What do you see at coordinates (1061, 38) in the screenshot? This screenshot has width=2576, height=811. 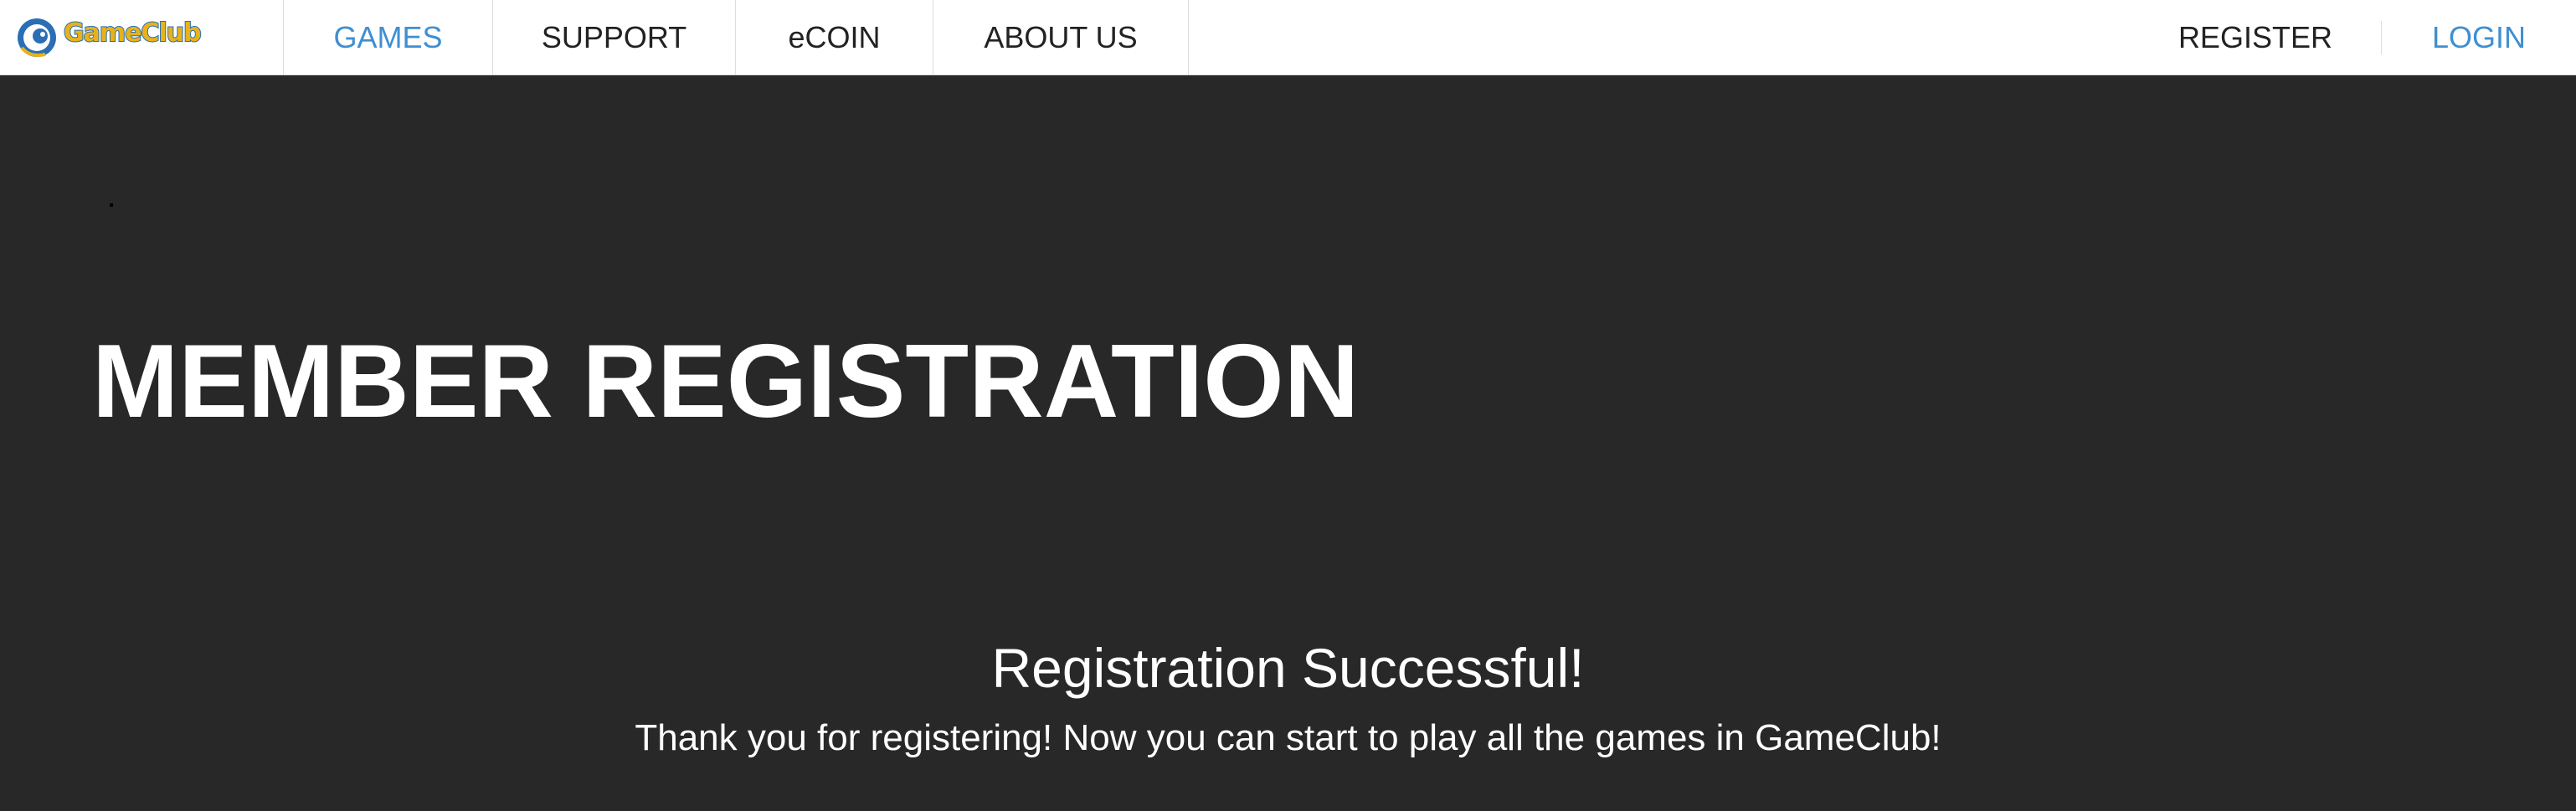 I see `nav-about-us: ABOUT US` at bounding box center [1061, 38].